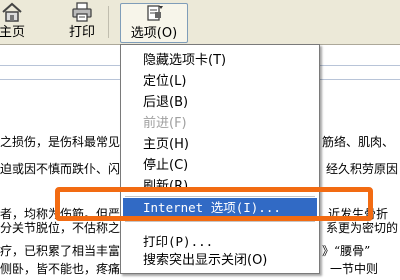 This screenshot has width=400, height=280. What do you see at coordinates (12, 32) in the screenshot?
I see `home-label: 主页` at bounding box center [12, 32].